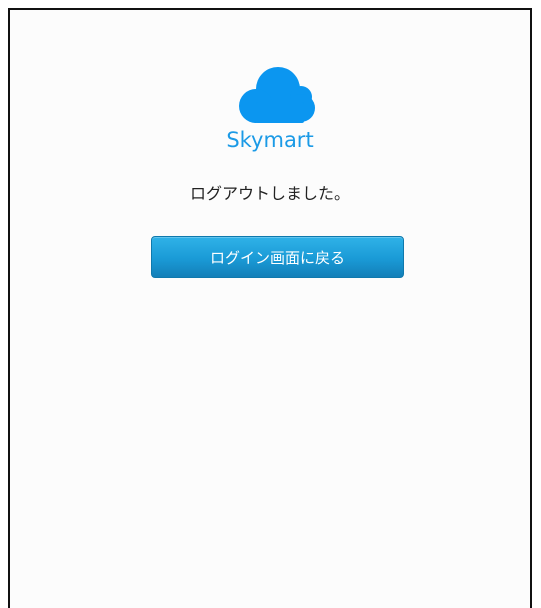 This screenshot has height=608, width=541. I want to click on logout-message: ログアウトしました。, so click(269, 193).